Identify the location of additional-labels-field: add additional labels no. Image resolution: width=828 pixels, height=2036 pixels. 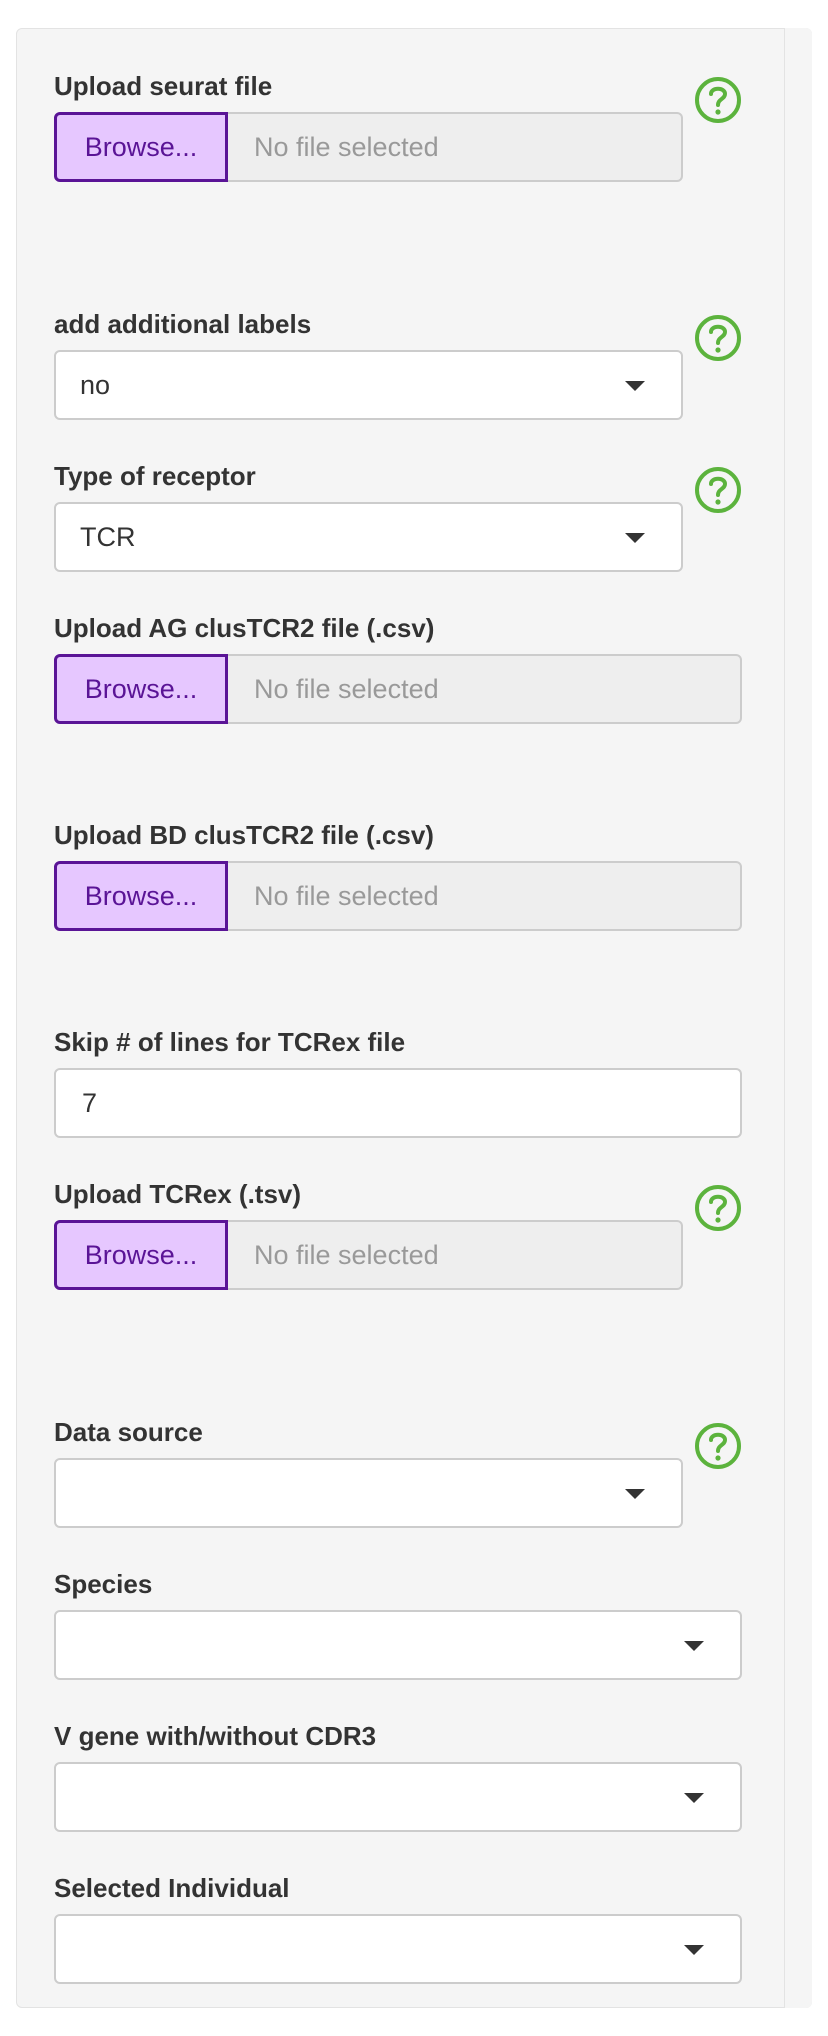
(368, 364).